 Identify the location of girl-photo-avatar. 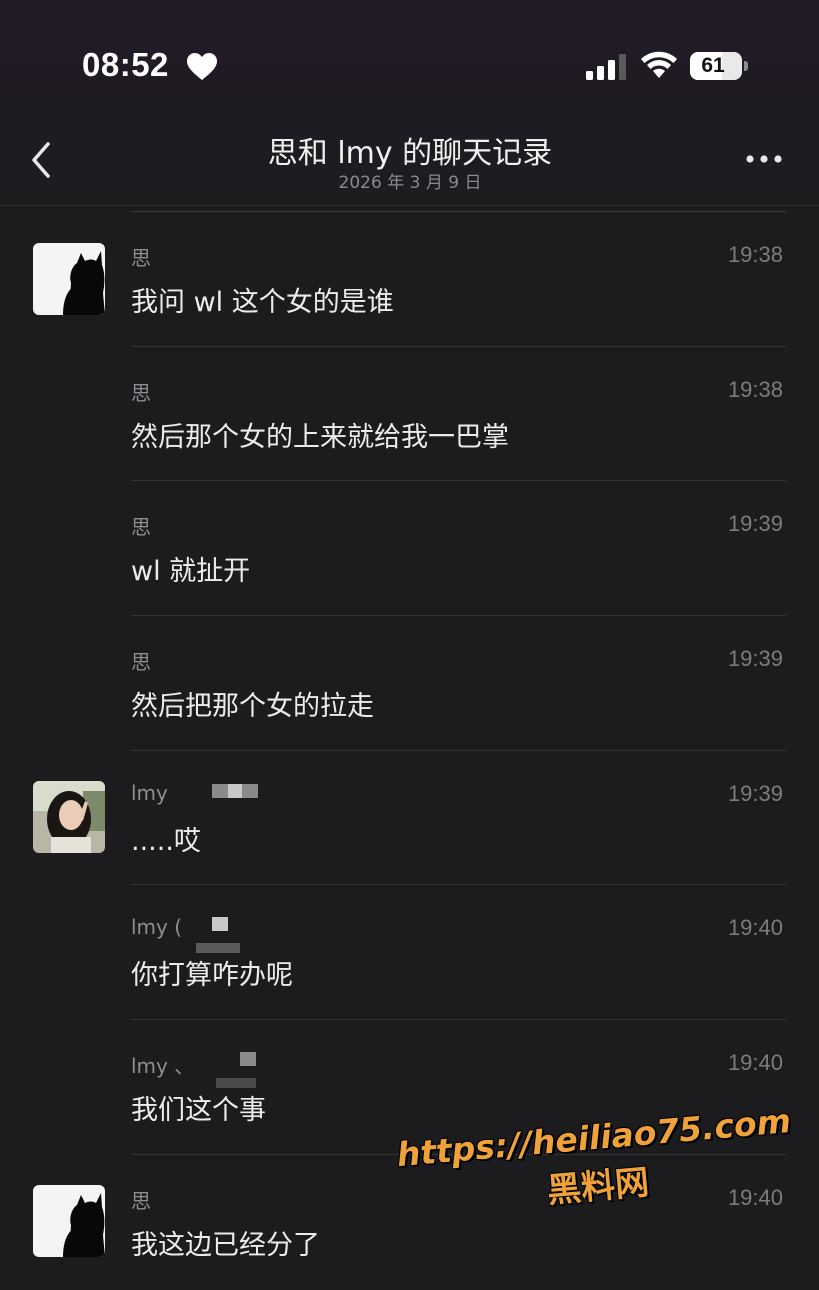
(69, 817).